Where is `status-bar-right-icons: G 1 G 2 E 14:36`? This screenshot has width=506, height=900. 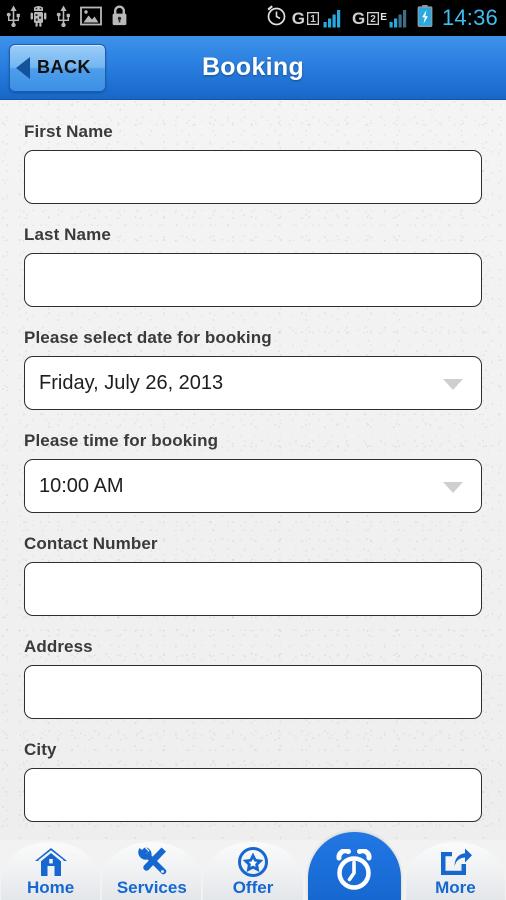
status-bar-right-icons: G 1 G 2 E 14:36 is located at coordinates (382, 18).